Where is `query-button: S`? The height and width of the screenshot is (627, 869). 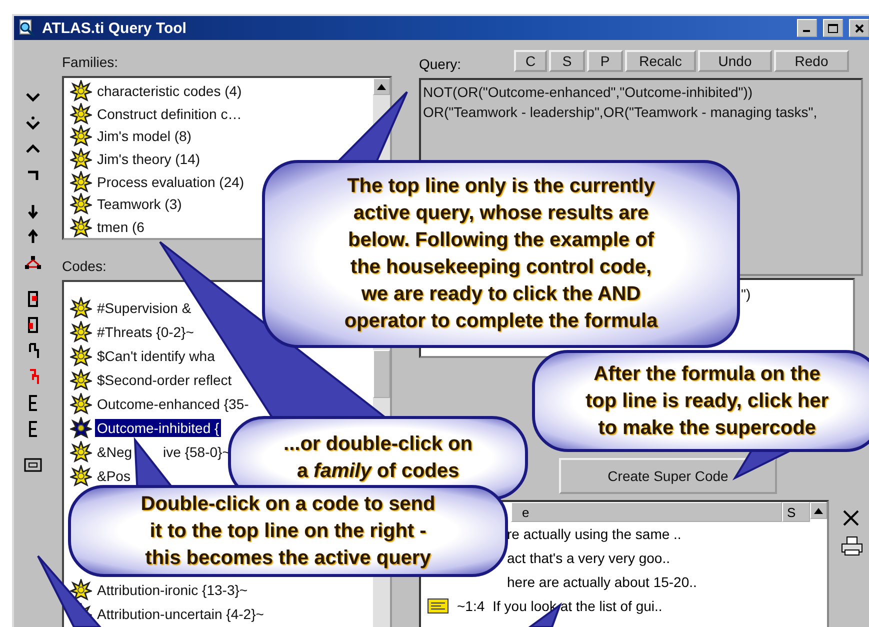 query-button: S is located at coordinates (567, 61).